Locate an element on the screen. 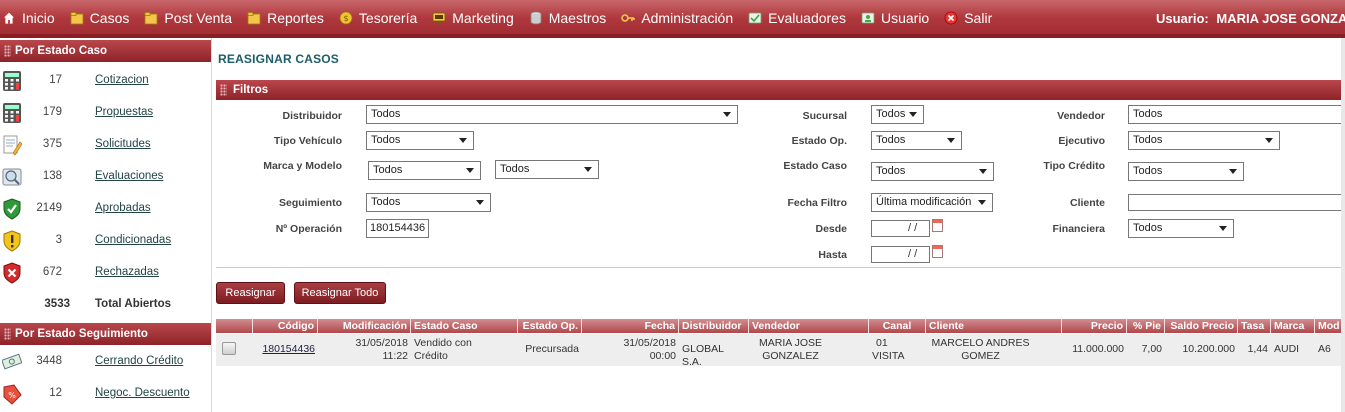 The height and width of the screenshot is (412, 1345). sidebar-item-cerrando-credito: 3448 Cerrando Crédito is located at coordinates (105, 362).